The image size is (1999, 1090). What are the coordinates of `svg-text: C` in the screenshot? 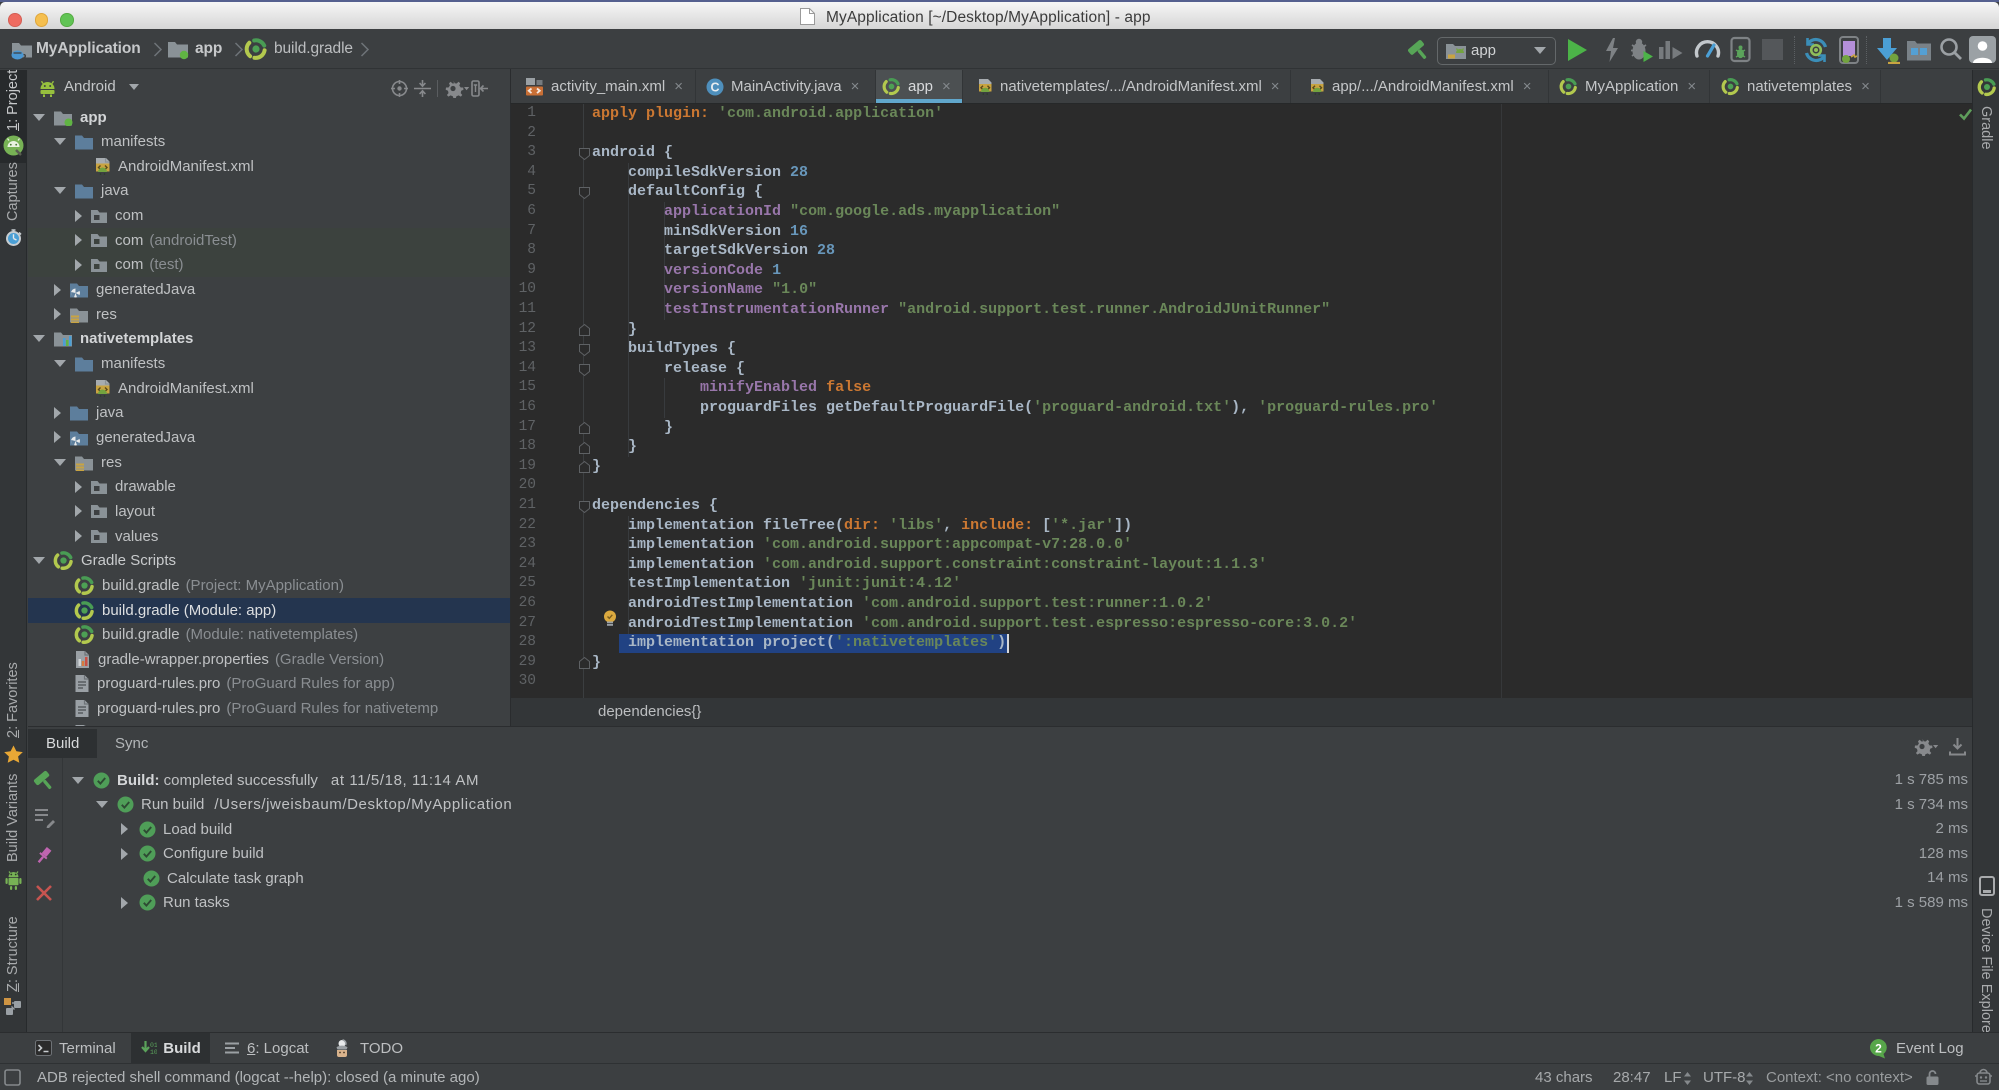 It's located at (714, 87).